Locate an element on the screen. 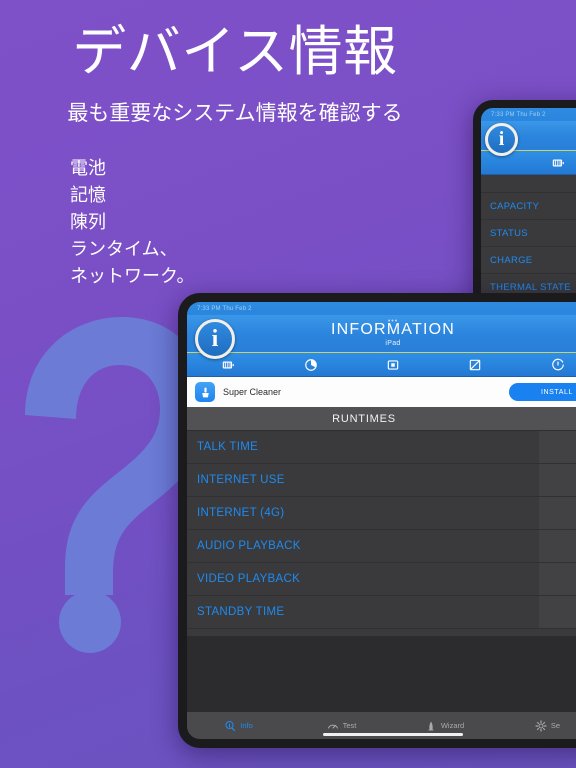  table-row: VIDEO PLAYBACK is located at coordinates (381, 579).